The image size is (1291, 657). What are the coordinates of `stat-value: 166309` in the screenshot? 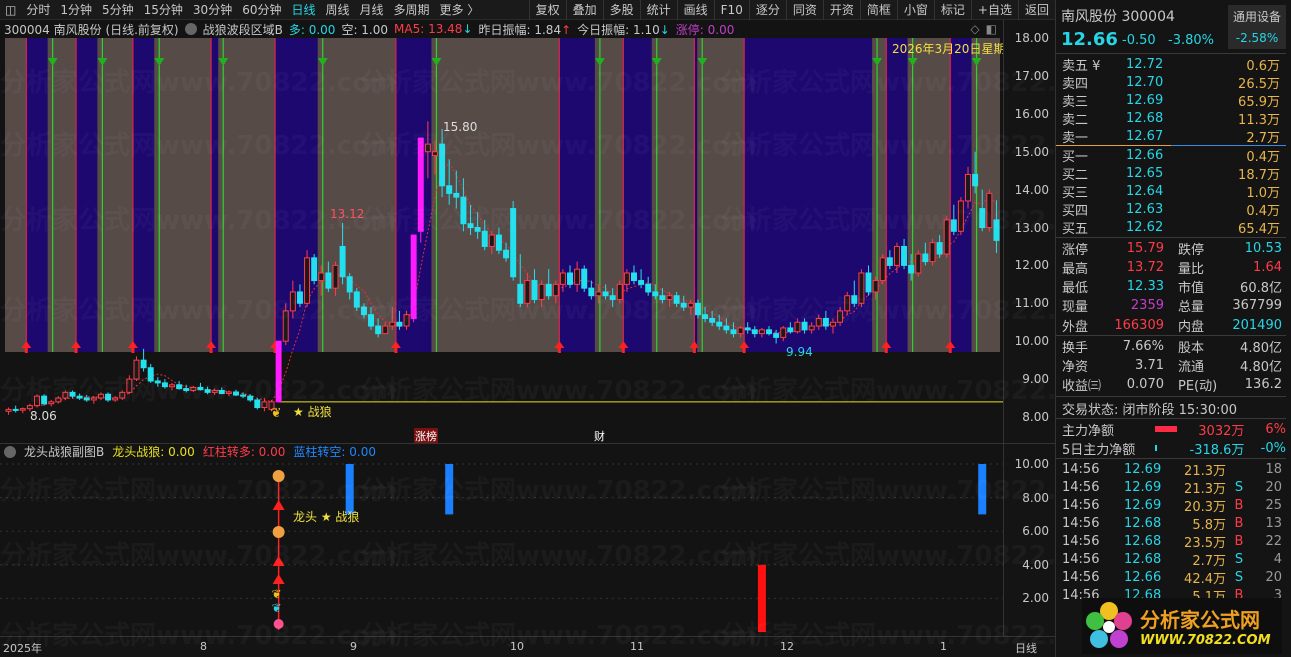 It's located at (1139, 325).